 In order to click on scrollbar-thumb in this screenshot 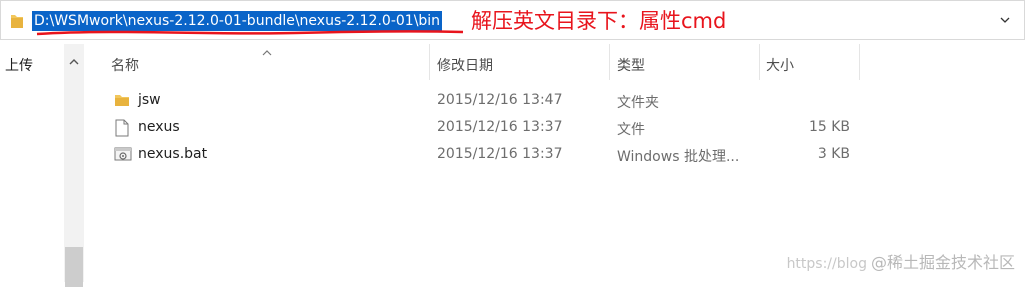, I will do `click(74, 267)`.